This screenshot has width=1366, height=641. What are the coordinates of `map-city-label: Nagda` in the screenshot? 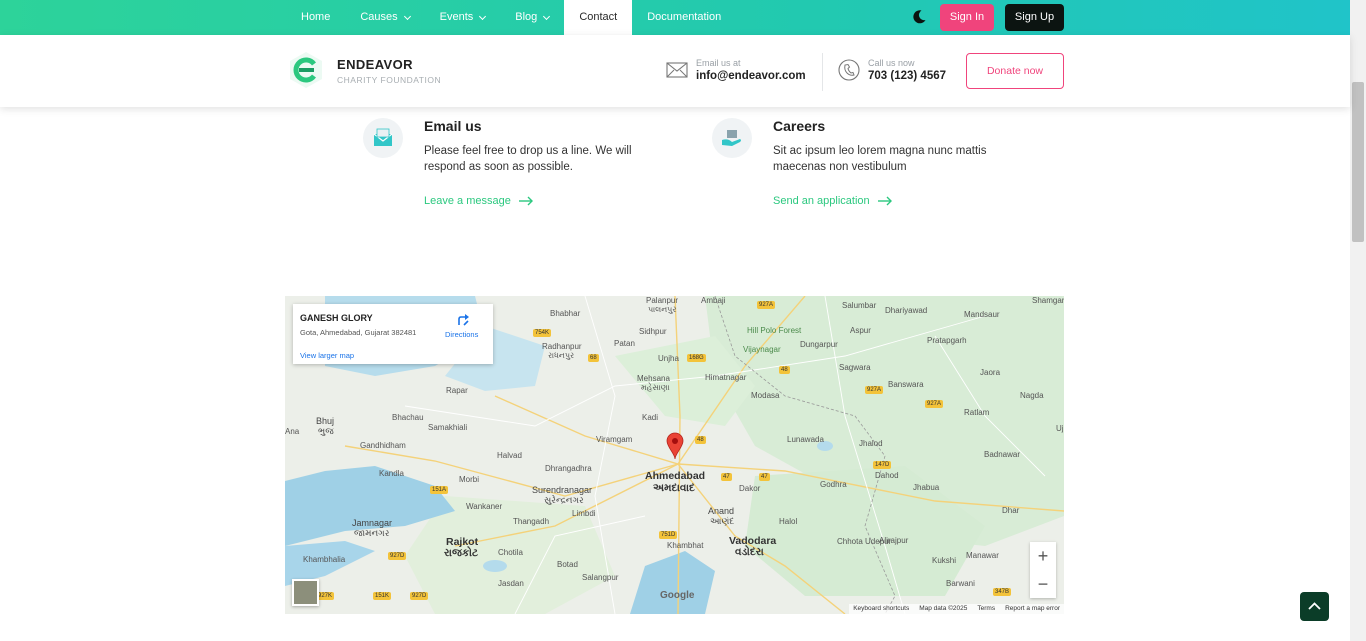 It's located at (1032, 395).